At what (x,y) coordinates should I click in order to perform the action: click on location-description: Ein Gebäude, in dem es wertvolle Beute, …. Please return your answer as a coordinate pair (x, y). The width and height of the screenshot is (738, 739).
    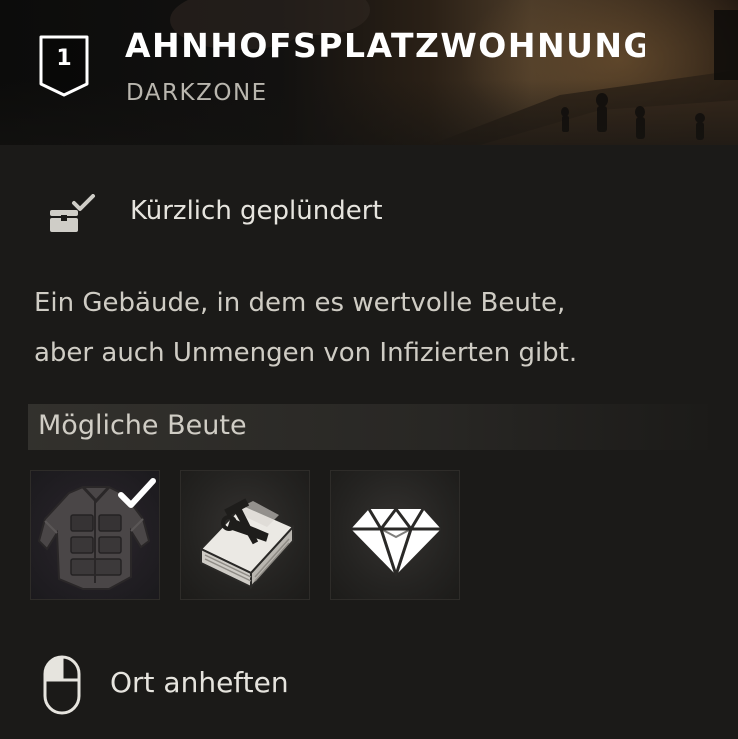
    Looking at the image, I should click on (379, 328).